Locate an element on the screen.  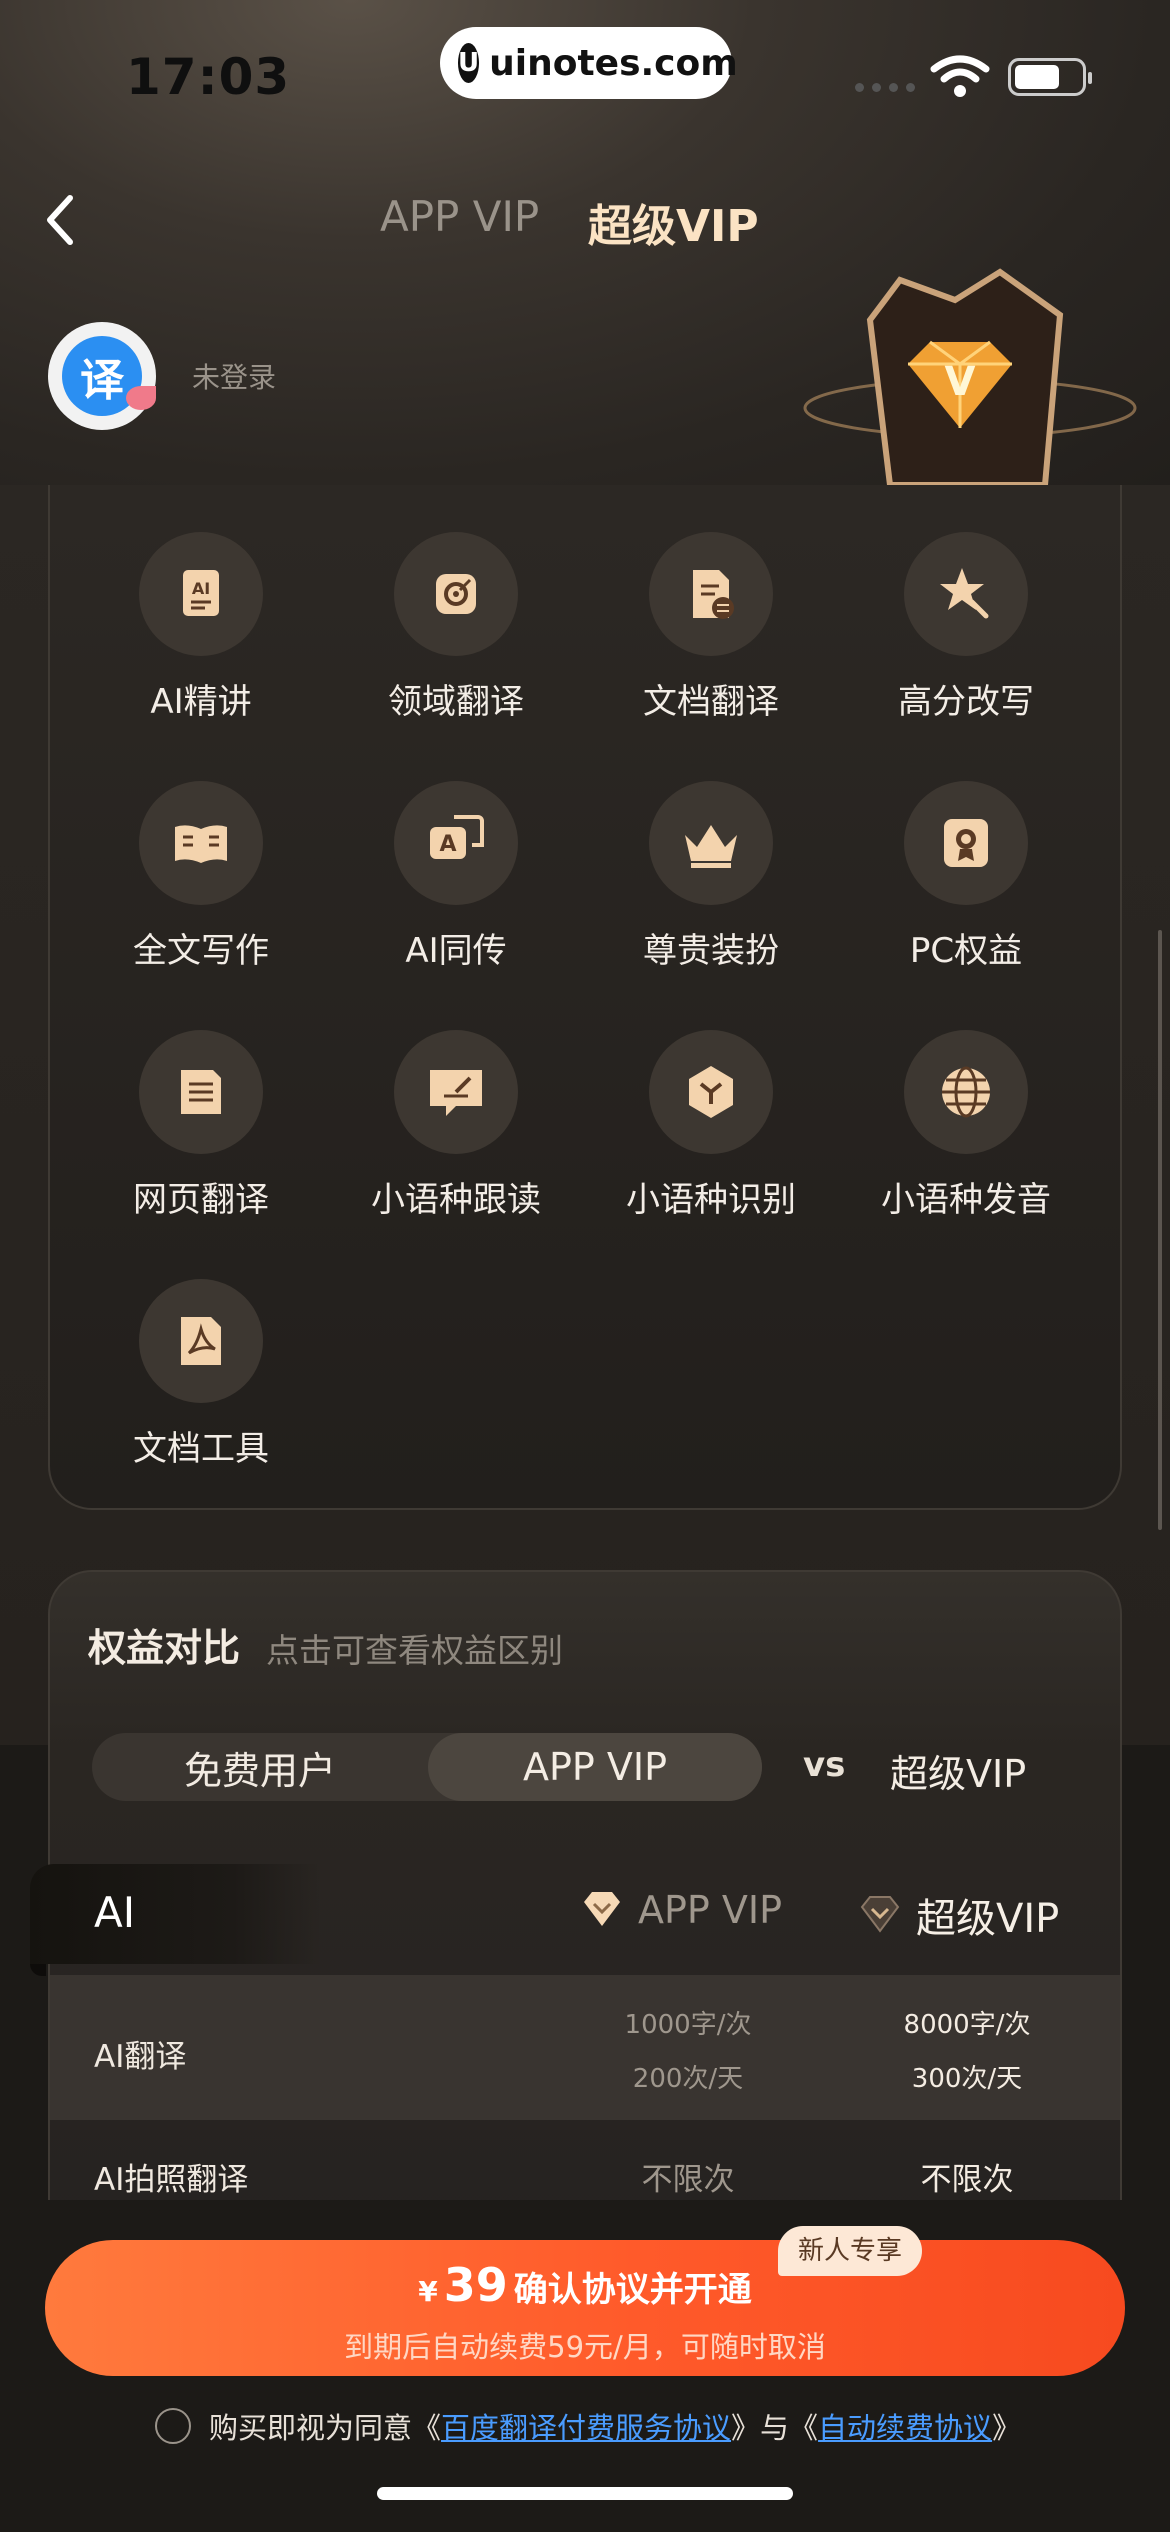
feature-item: 领域翻译 is located at coordinates (456, 627).